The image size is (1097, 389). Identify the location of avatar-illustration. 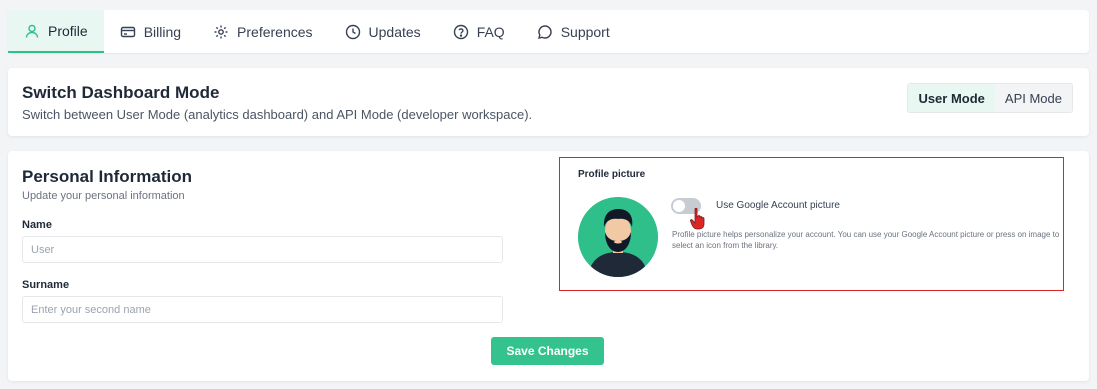
(618, 237).